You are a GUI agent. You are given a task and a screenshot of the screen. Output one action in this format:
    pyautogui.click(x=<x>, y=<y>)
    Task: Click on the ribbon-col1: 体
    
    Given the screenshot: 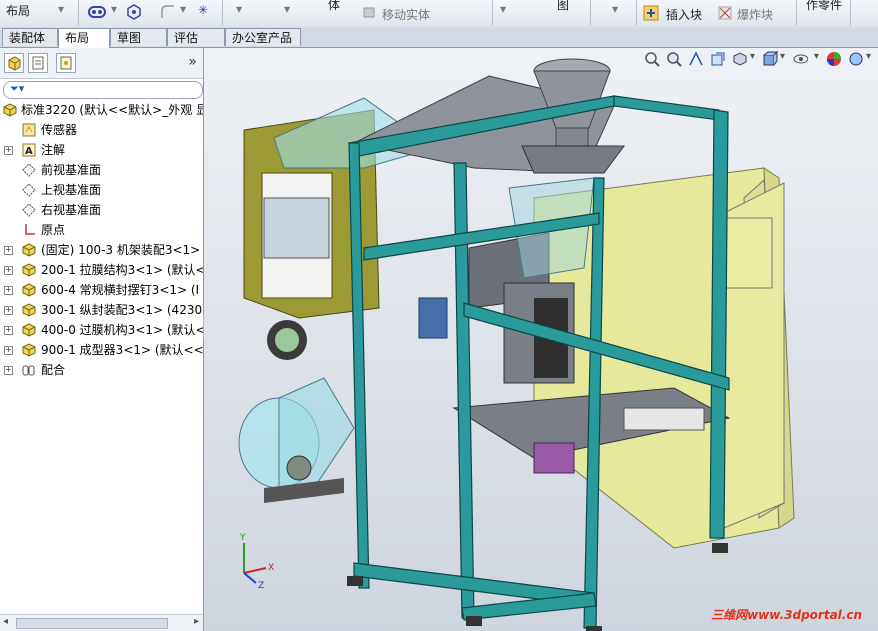 What is the action you would take?
    pyautogui.click(x=334, y=6)
    